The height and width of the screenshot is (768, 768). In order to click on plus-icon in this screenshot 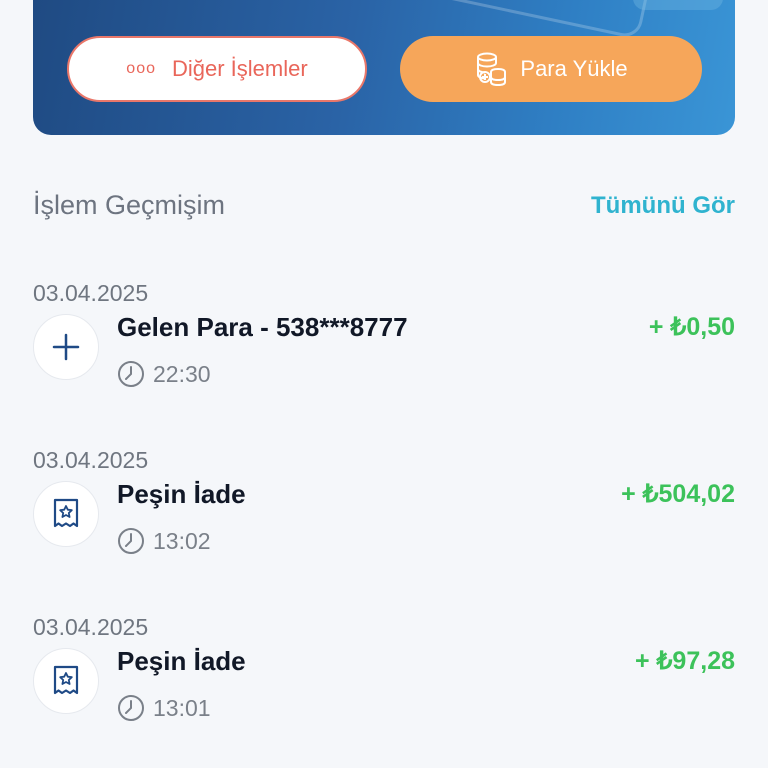, I will do `click(66, 347)`.